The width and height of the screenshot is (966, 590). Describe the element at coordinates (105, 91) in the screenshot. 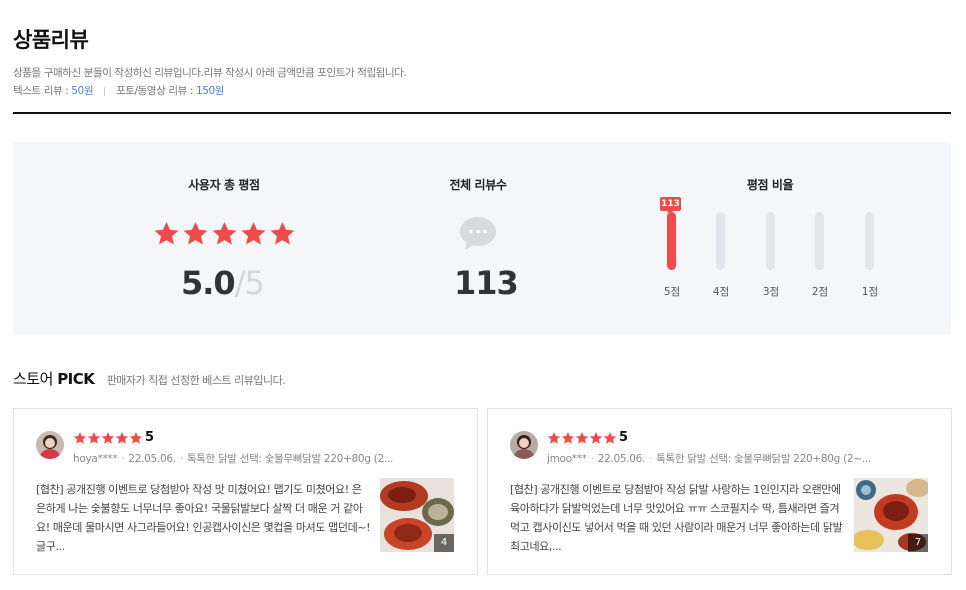

I see `divider` at that location.